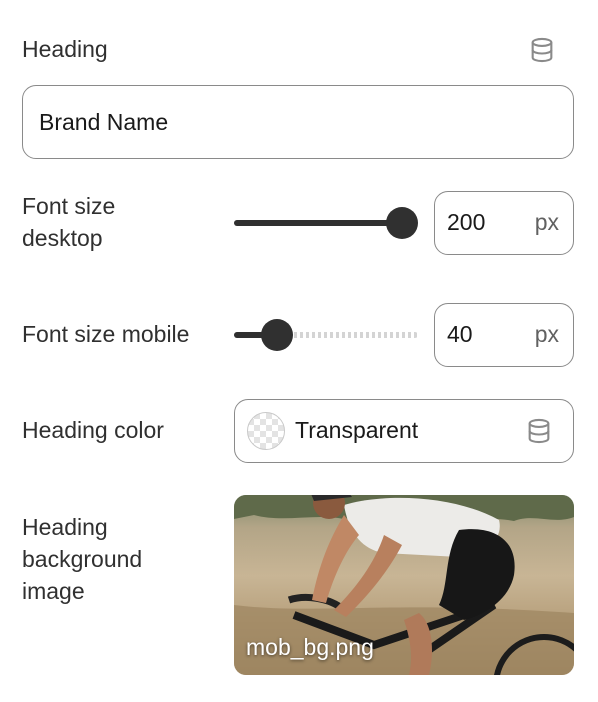 This screenshot has height=702, width=598. What do you see at coordinates (326, 335) in the screenshot?
I see `font-size-mobile-slider` at bounding box center [326, 335].